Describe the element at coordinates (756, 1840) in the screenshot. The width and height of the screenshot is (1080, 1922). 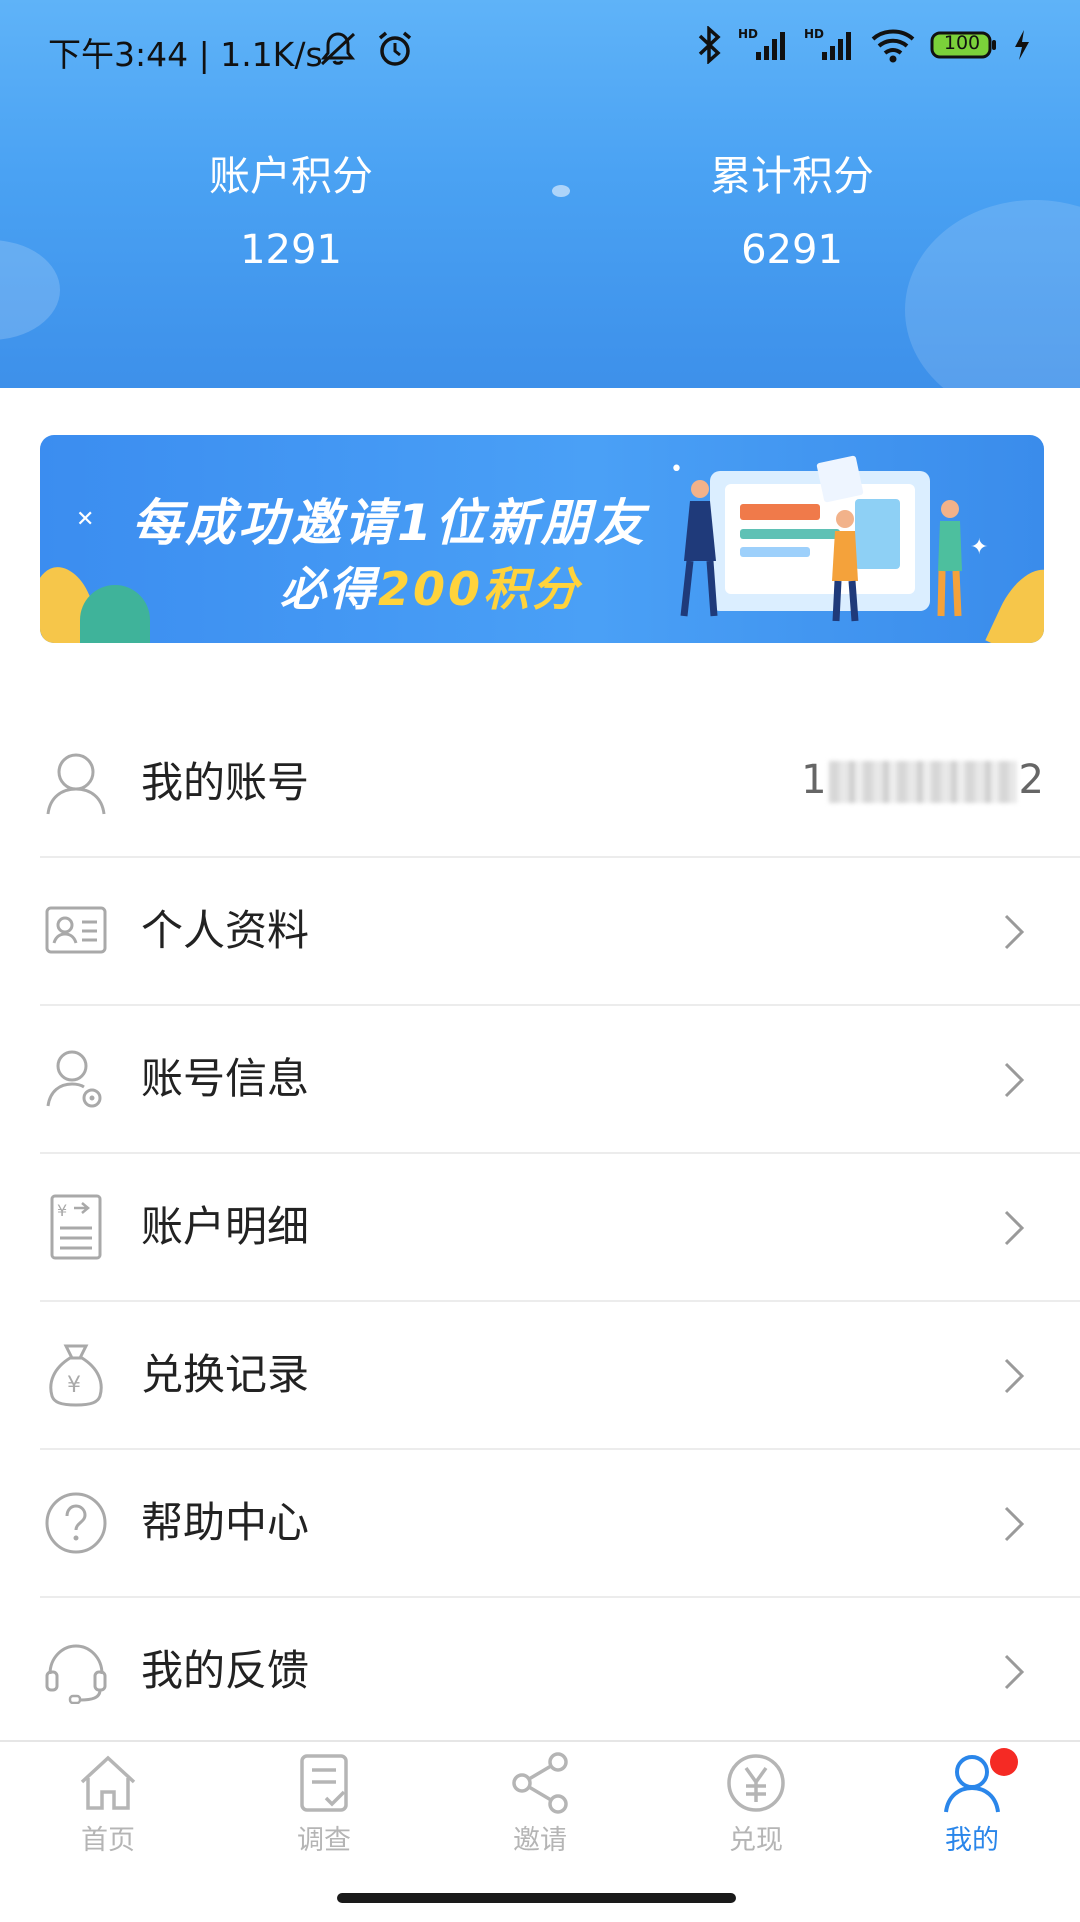
I see `nav-label: 兑现` at that location.